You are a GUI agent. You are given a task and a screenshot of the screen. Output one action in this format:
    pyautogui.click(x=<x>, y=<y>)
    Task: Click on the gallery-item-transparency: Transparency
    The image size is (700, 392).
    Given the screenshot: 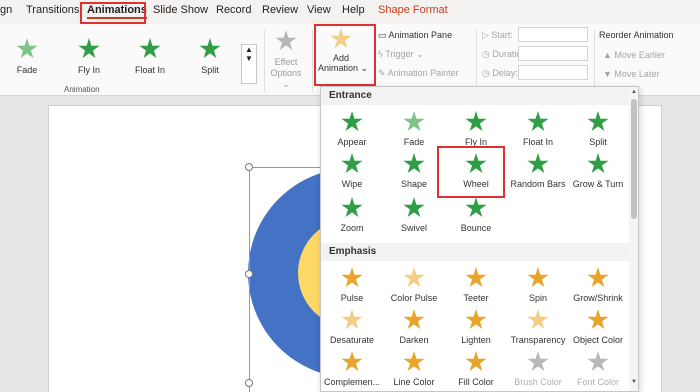 What is the action you would take?
    pyautogui.click(x=538, y=327)
    